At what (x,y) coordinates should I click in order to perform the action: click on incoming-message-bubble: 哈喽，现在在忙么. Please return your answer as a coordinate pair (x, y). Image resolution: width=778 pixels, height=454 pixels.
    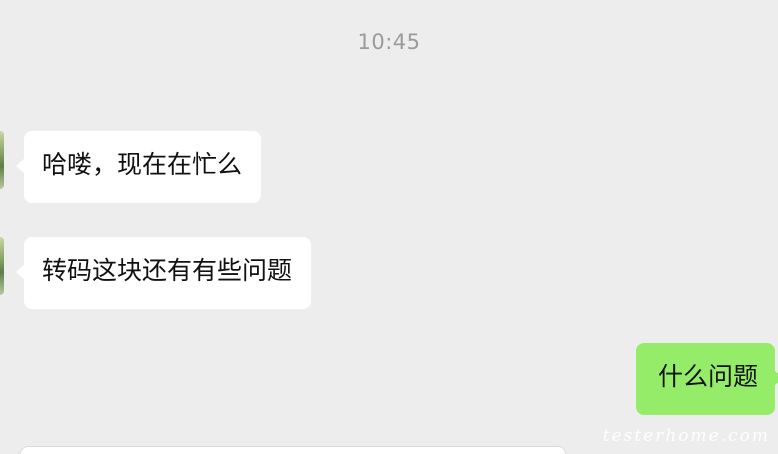
    Looking at the image, I should click on (138, 167).